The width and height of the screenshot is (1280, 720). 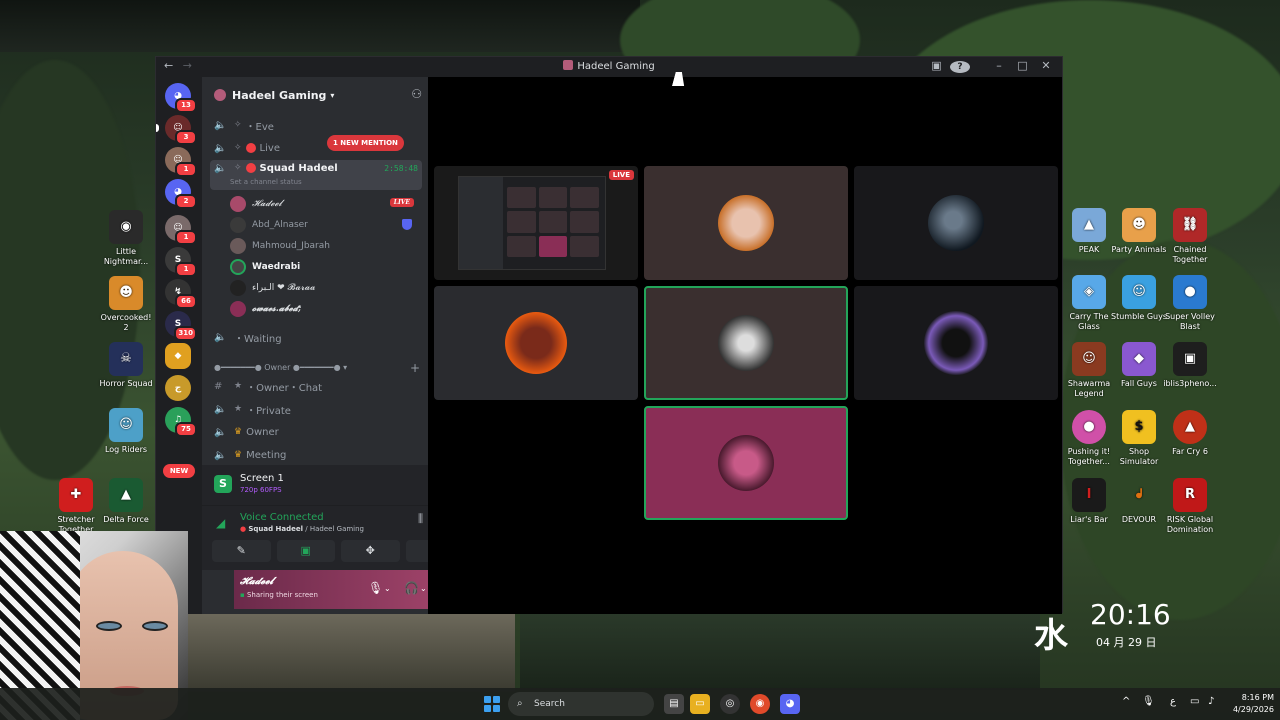 I want to click on username: 𝓗𝓪𝓭𝓮𝓮𝓵, so click(x=256, y=581).